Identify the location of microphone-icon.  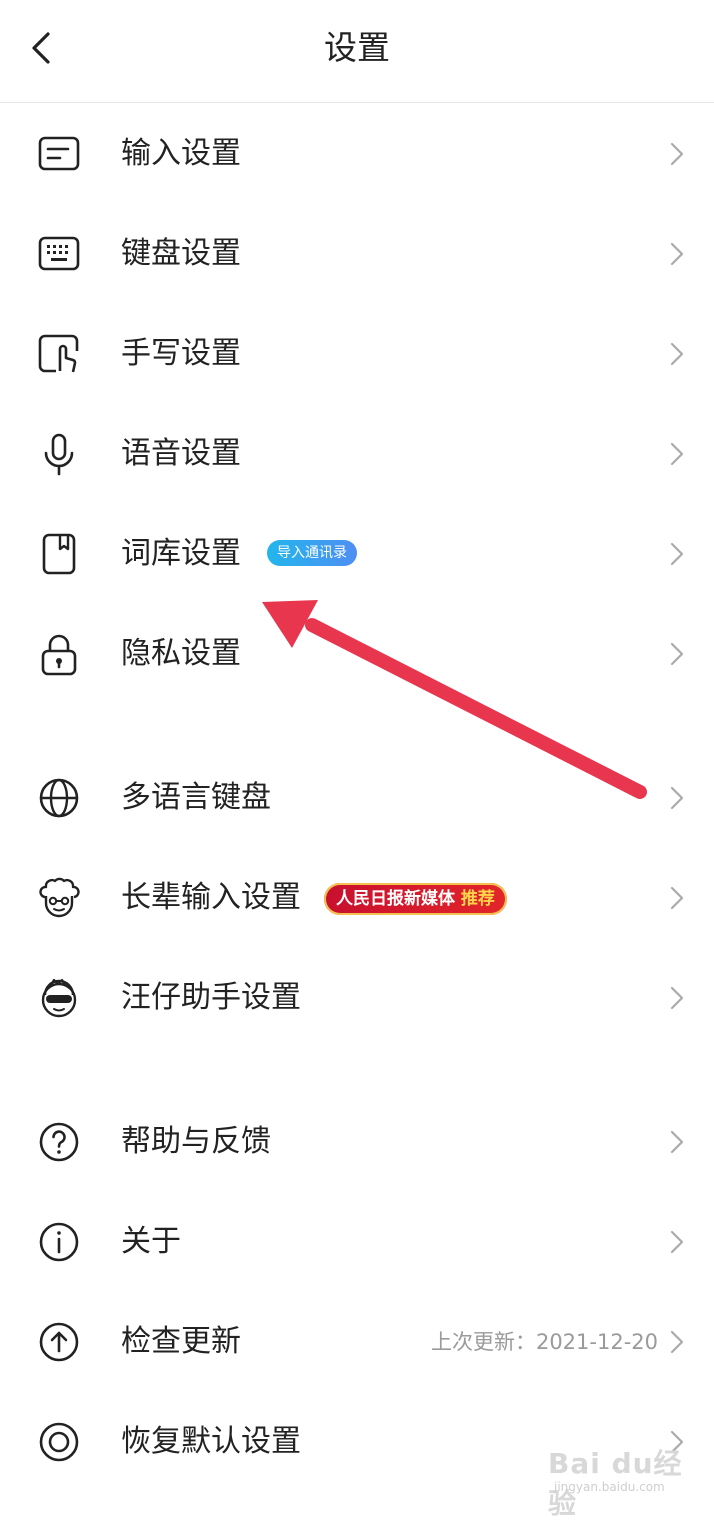
(59, 454).